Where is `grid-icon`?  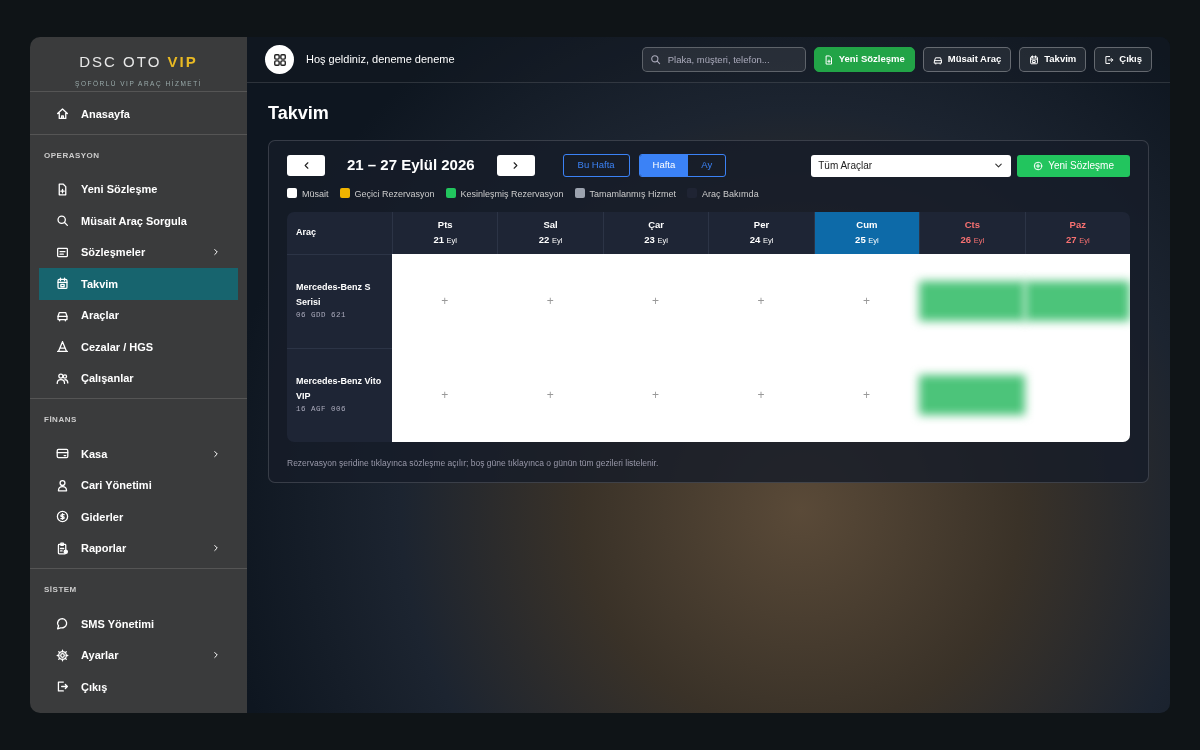
grid-icon is located at coordinates (279, 59).